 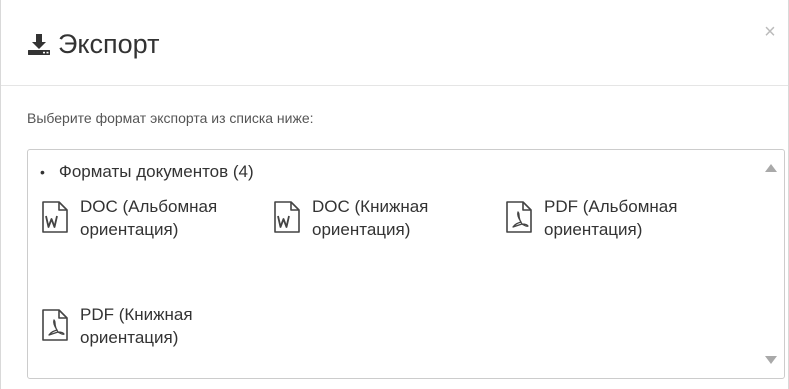 I want to click on group-title: Форматы документов (4), so click(x=156, y=171).